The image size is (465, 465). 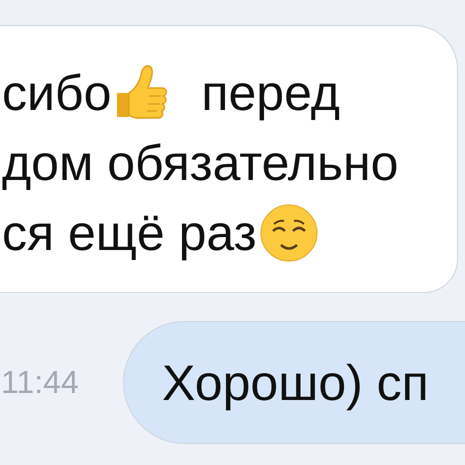 I want to click on message-text: сибо, so click(x=57, y=93).